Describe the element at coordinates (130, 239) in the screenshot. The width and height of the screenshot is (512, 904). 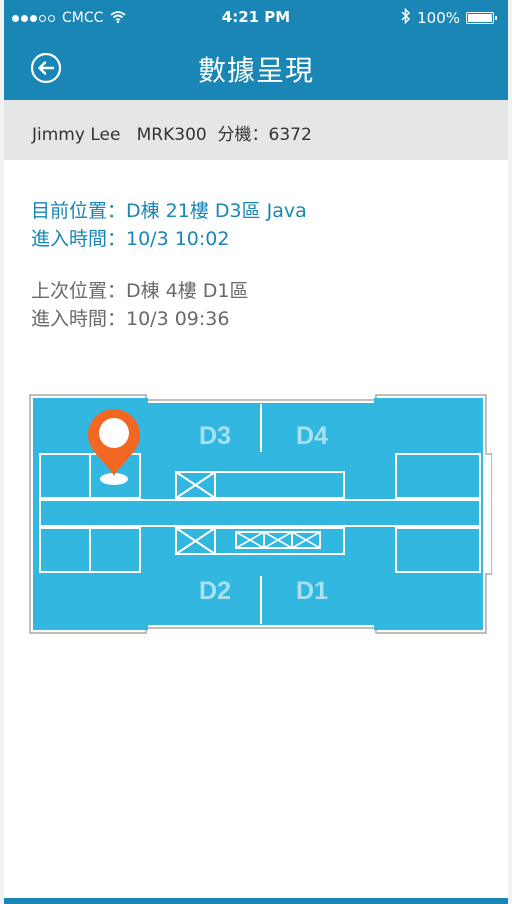
I see `current-entry-time: 進入時間：10/3 10:02` at that location.